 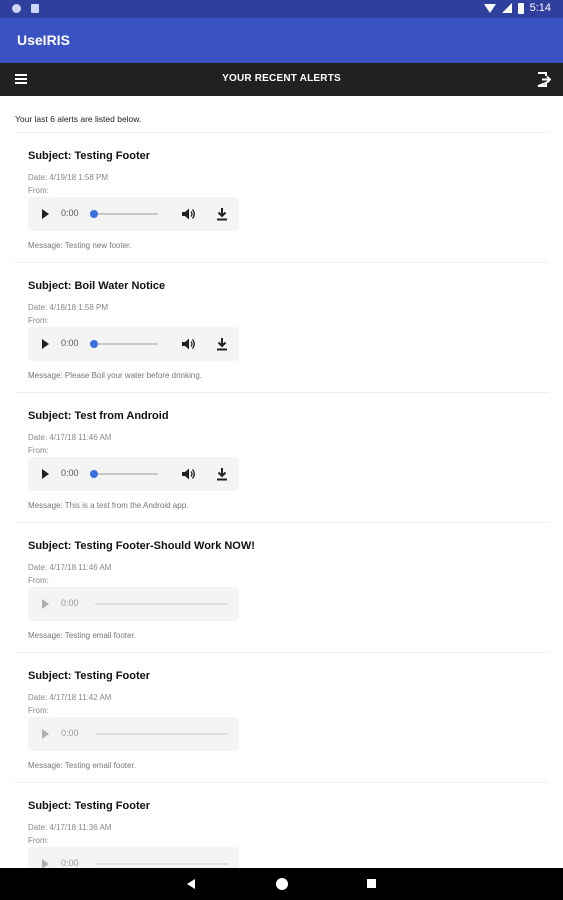 What do you see at coordinates (281, 9) in the screenshot?
I see `status-bar: 5:14` at bounding box center [281, 9].